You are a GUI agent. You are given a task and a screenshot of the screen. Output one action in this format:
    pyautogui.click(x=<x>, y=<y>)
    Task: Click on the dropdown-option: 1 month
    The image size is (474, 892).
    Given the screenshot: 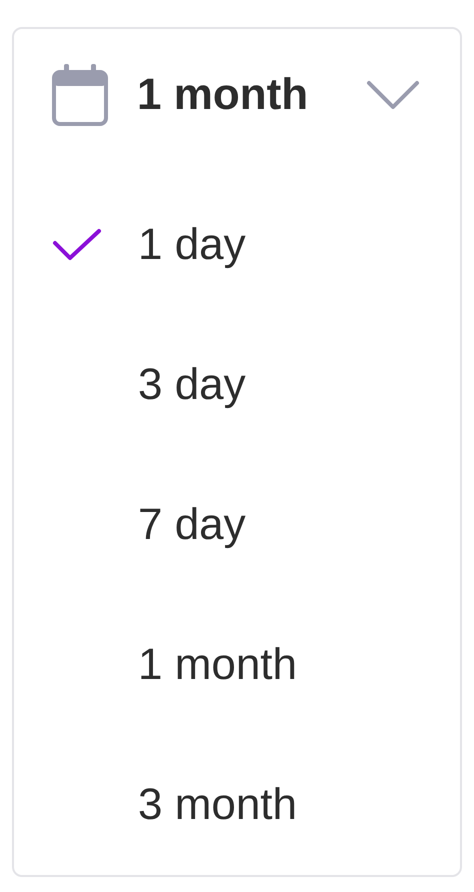 What is the action you would take?
    pyautogui.click(x=237, y=665)
    